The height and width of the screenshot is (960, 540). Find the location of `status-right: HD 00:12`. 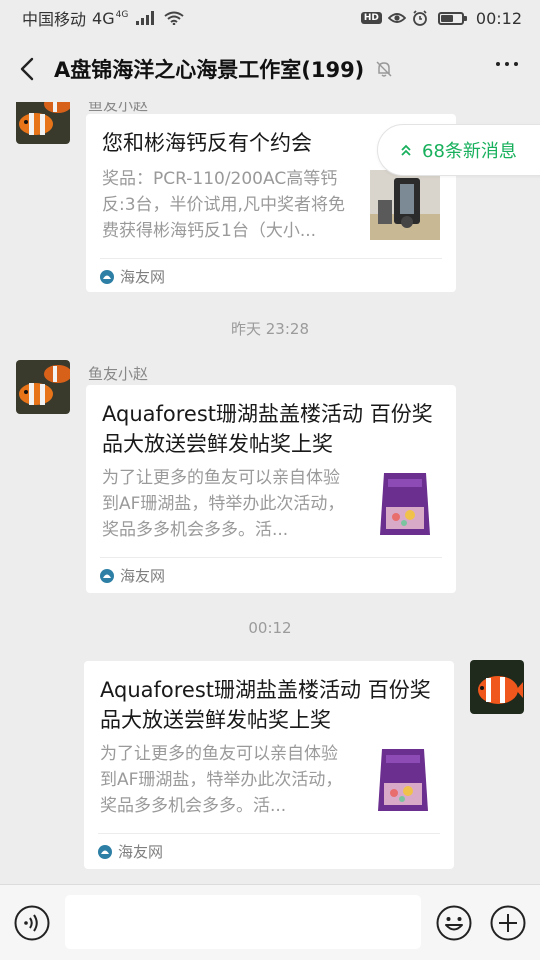

status-right: HD 00:12 is located at coordinates (441, 18).